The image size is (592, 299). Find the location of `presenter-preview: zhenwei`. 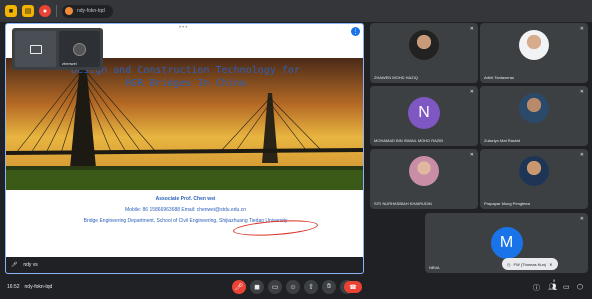

presenter-preview: zhenwei is located at coordinates (57, 49).